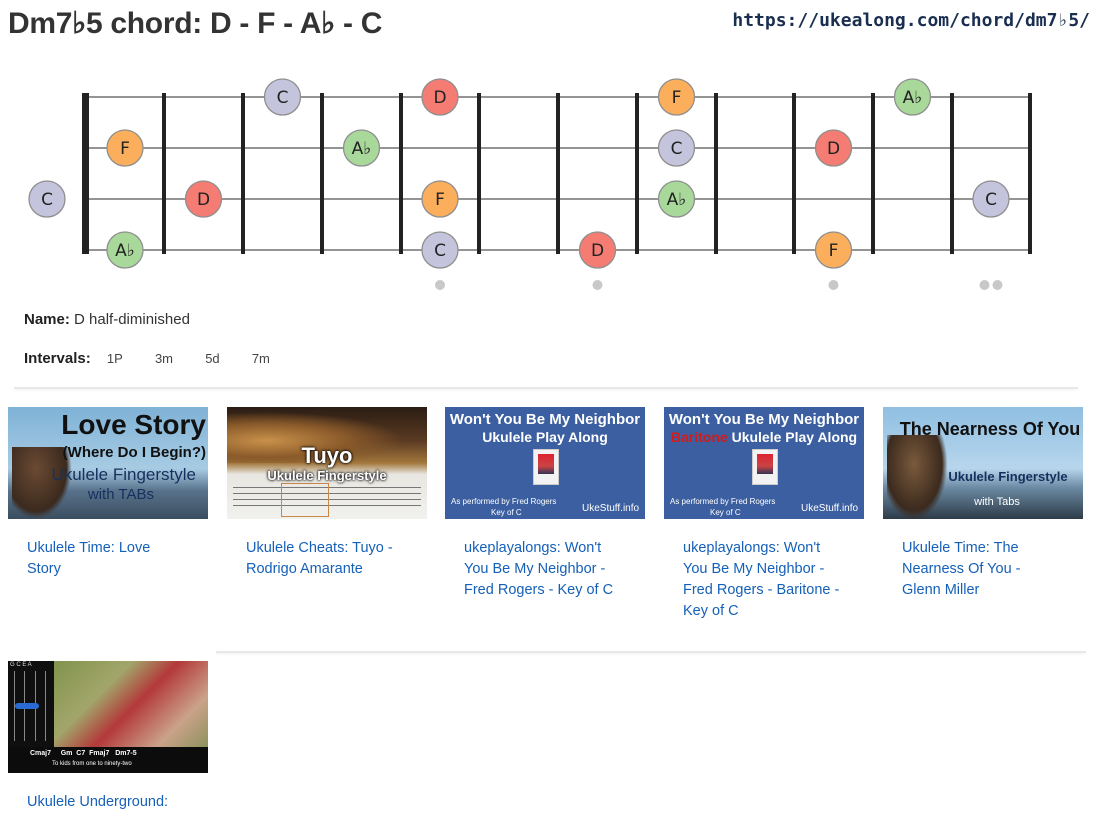  I want to click on name-label: Name:, so click(47, 319).